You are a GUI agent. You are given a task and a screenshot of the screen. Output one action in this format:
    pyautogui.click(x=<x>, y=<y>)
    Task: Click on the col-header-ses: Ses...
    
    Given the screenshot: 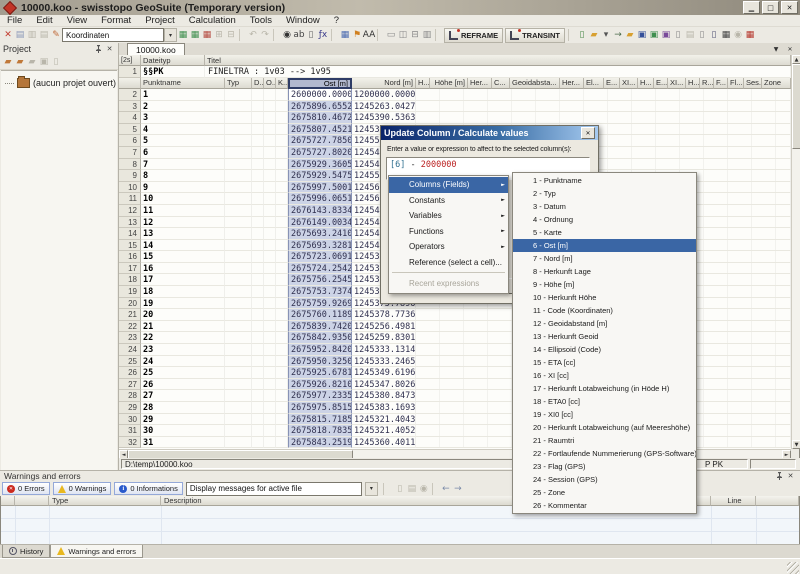 What is the action you would take?
    pyautogui.click(x=753, y=83)
    